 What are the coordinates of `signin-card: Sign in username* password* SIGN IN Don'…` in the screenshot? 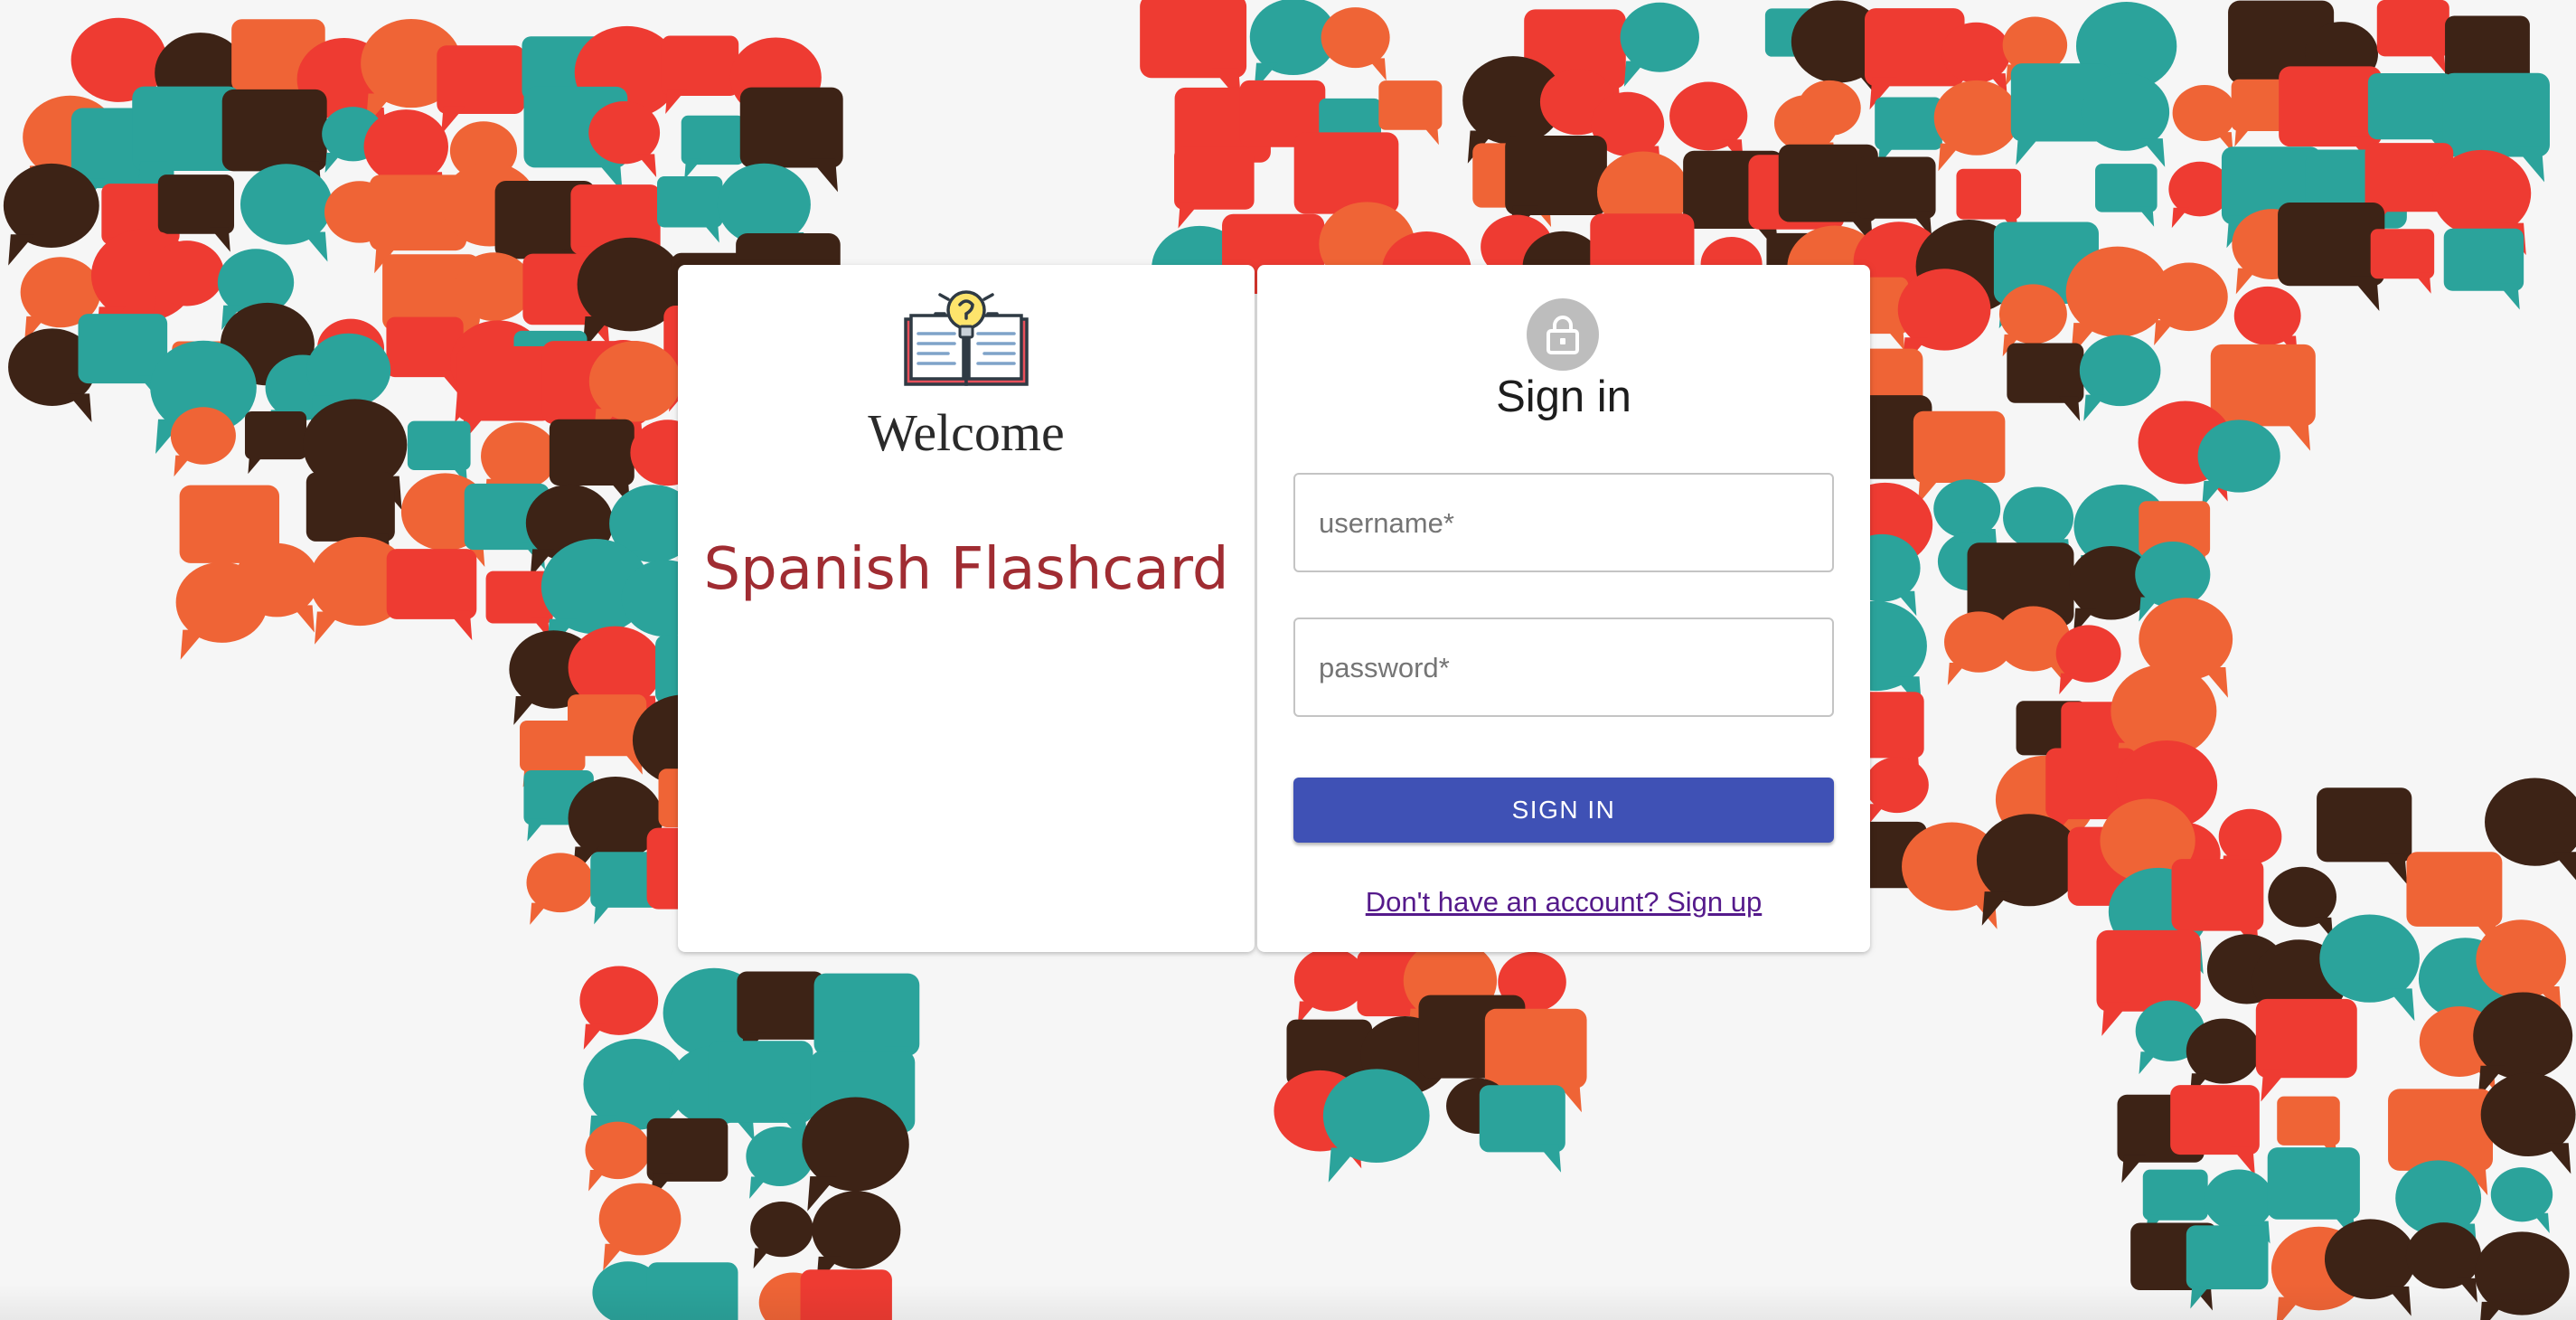 It's located at (1563, 608).